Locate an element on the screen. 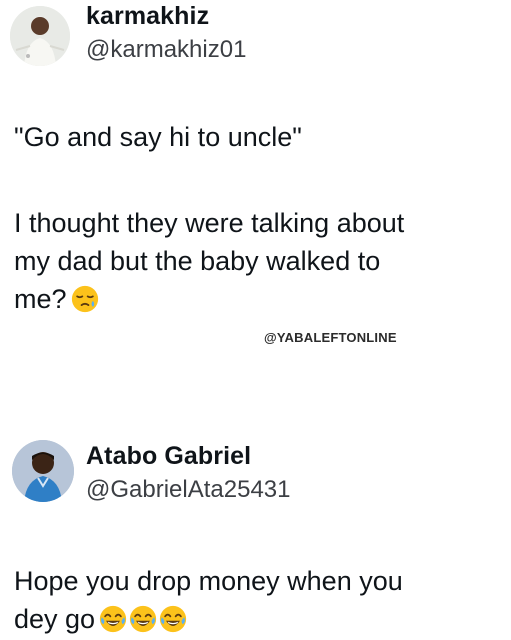 The width and height of the screenshot is (511, 640). tweet-body: Hope you drop money when you dey go is located at coordinates (259, 600).